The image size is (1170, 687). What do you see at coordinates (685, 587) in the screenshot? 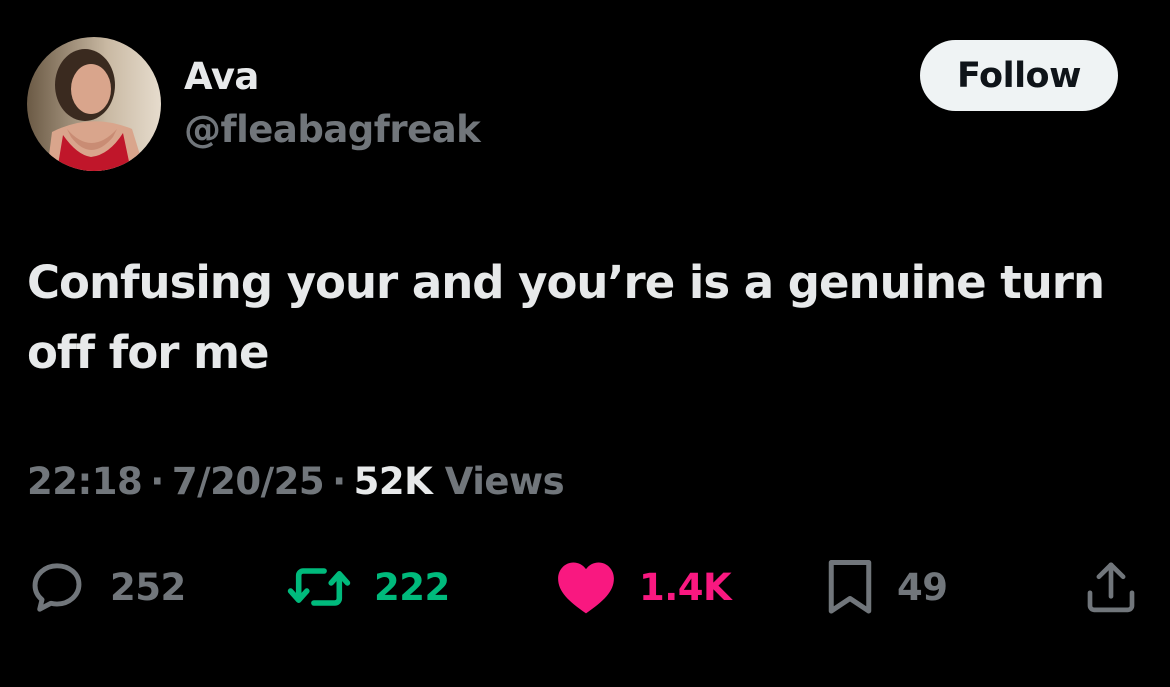
I see `like-count: 1.4K` at bounding box center [685, 587].